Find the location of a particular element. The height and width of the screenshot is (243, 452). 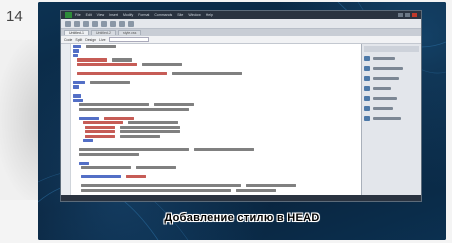

menu-item: Commands is located at coordinates (163, 15).